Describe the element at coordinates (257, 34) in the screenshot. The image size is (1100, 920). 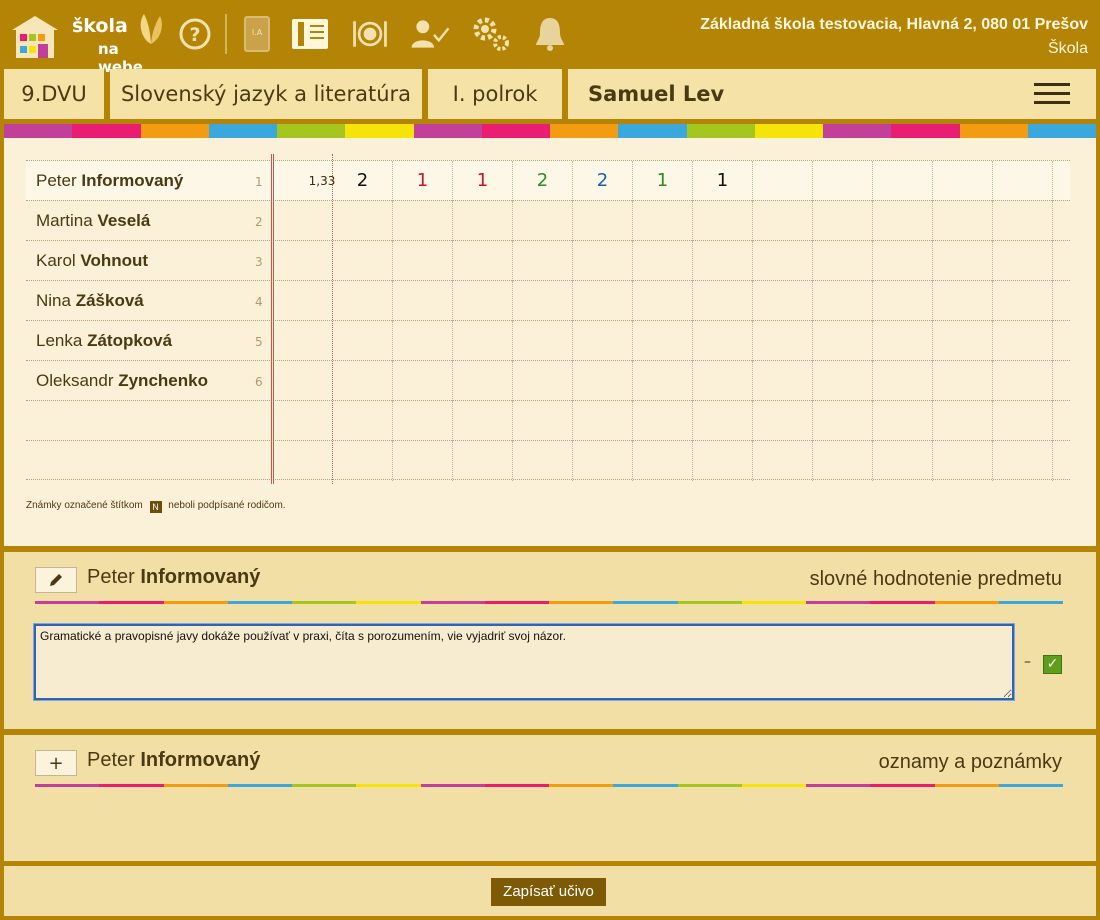
I see `class-book-icon: I.A` at that location.